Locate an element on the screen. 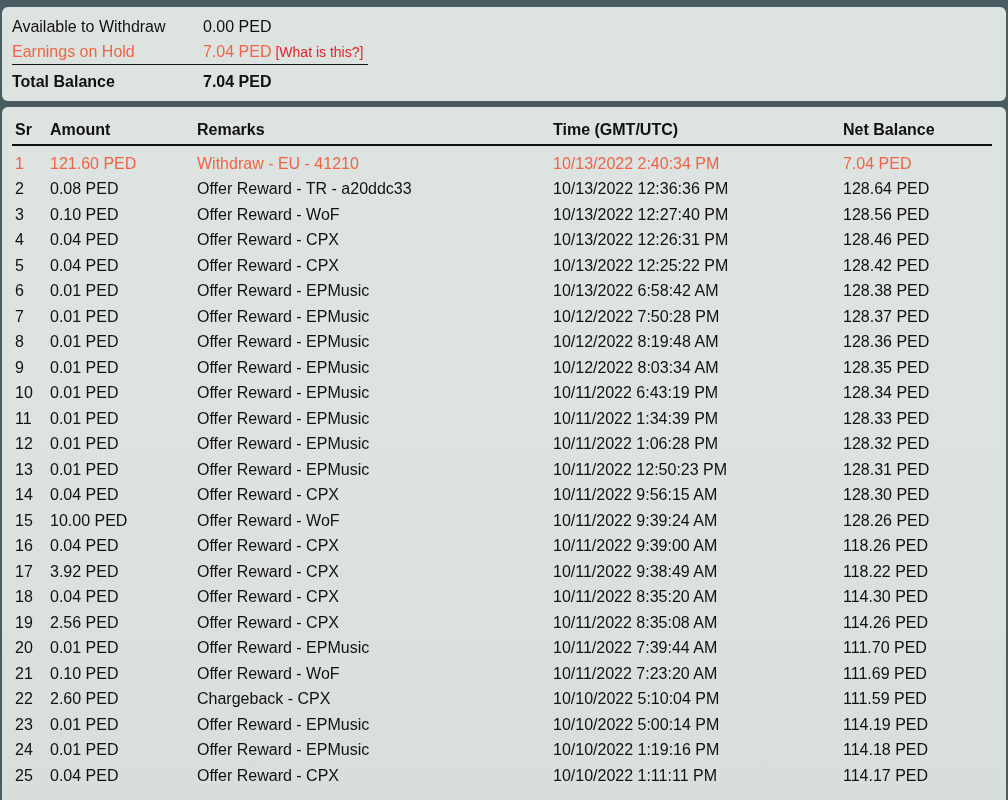 The image size is (1008, 800). table-cell-text: 17 is located at coordinates (24, 571).